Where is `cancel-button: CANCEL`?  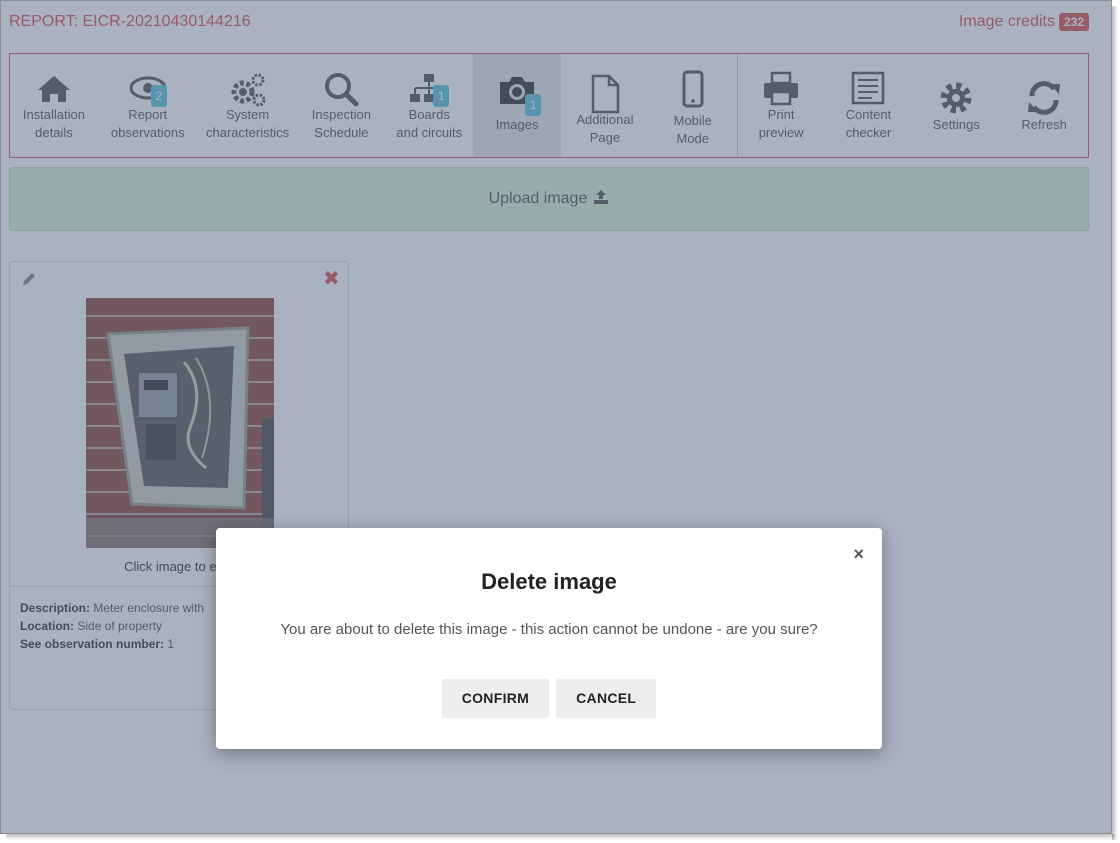
cancel-button: CANCEL is located at coordinates (606, 698).